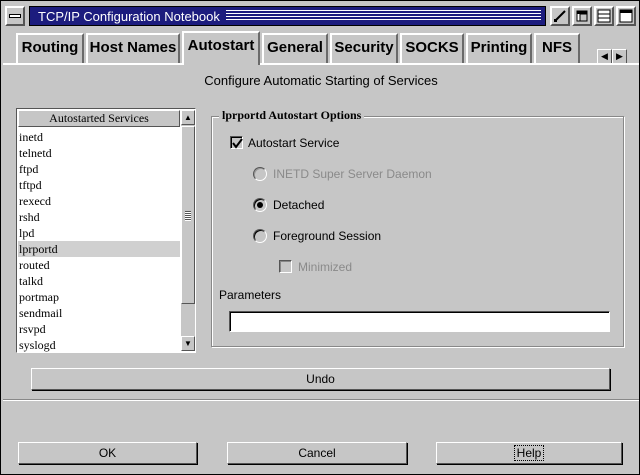 The image size is (640, 475). I want to click on list-item: lprportd, so click(99, 249).